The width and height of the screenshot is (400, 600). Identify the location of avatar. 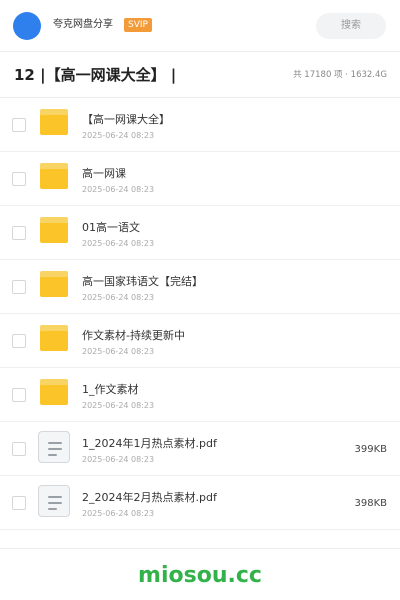
(27, 26).